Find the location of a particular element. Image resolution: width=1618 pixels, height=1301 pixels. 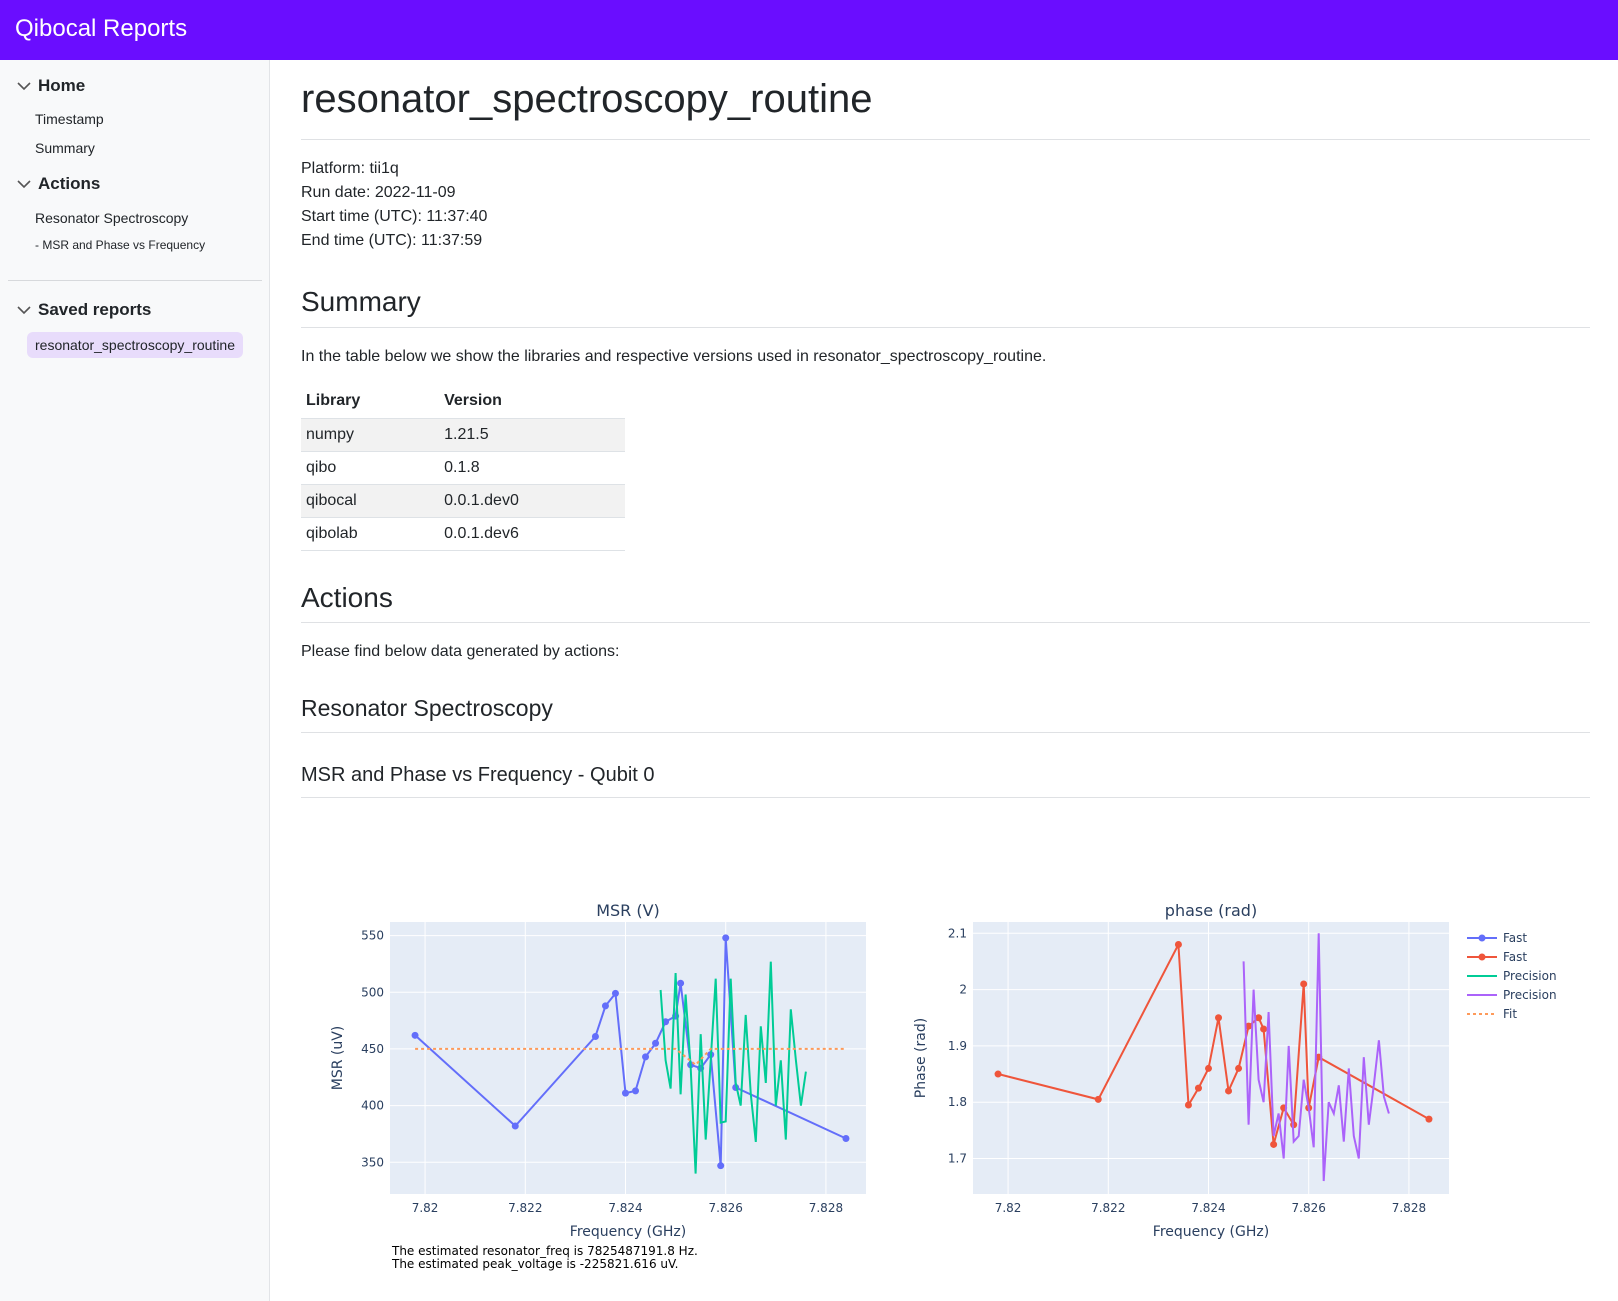

x-tick-label: 7.828 is located at coordinates (826, 1208).